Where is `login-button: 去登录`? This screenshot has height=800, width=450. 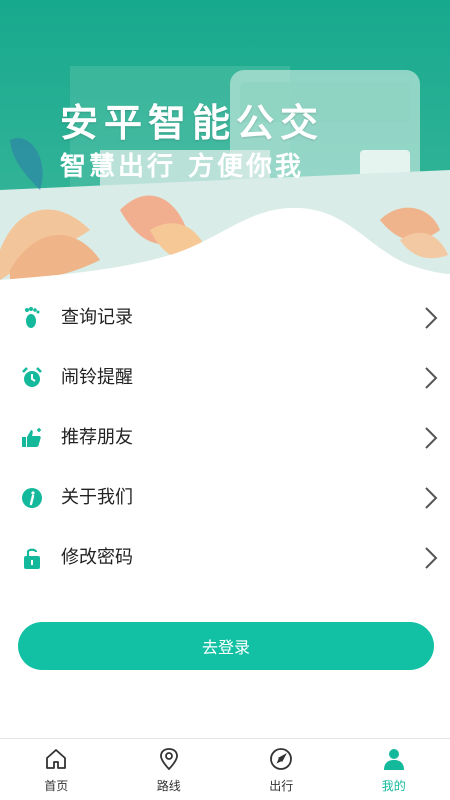
login-button: 去登录 is located at coordinates (226, 646).